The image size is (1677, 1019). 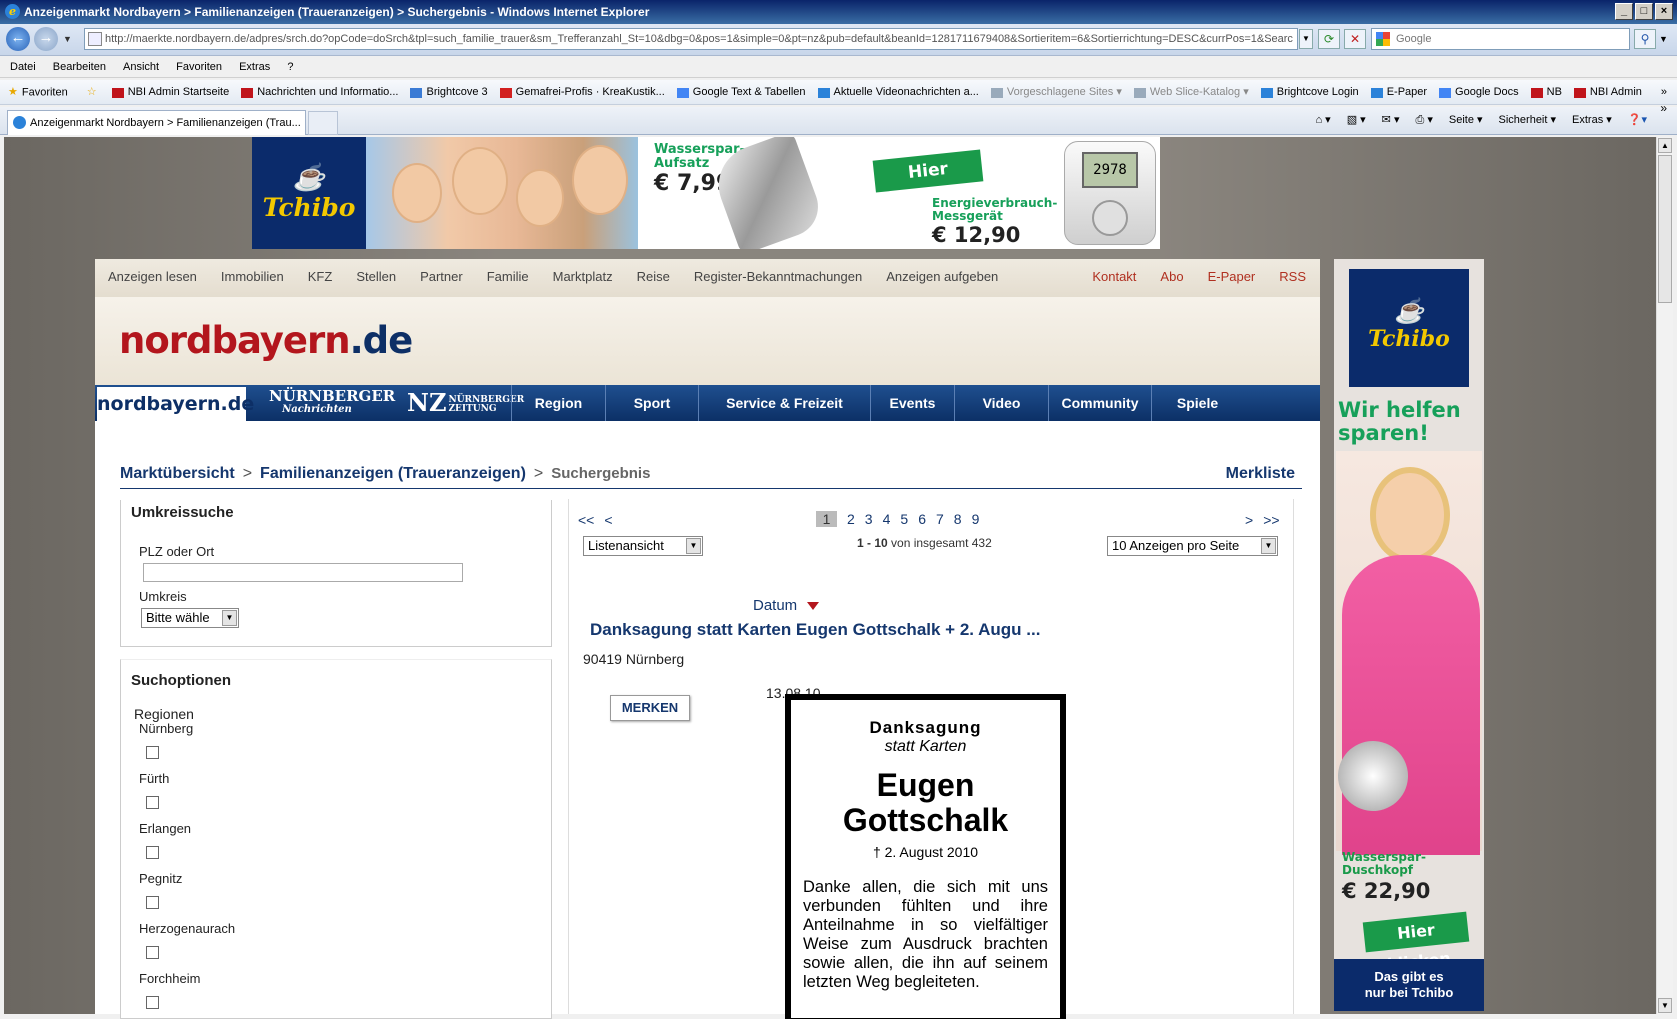 What do you see at coordinates (1232, 276) in the screenshot?
I see `topnav-service-link: E-Paper` at bounding box center [1232, 276].